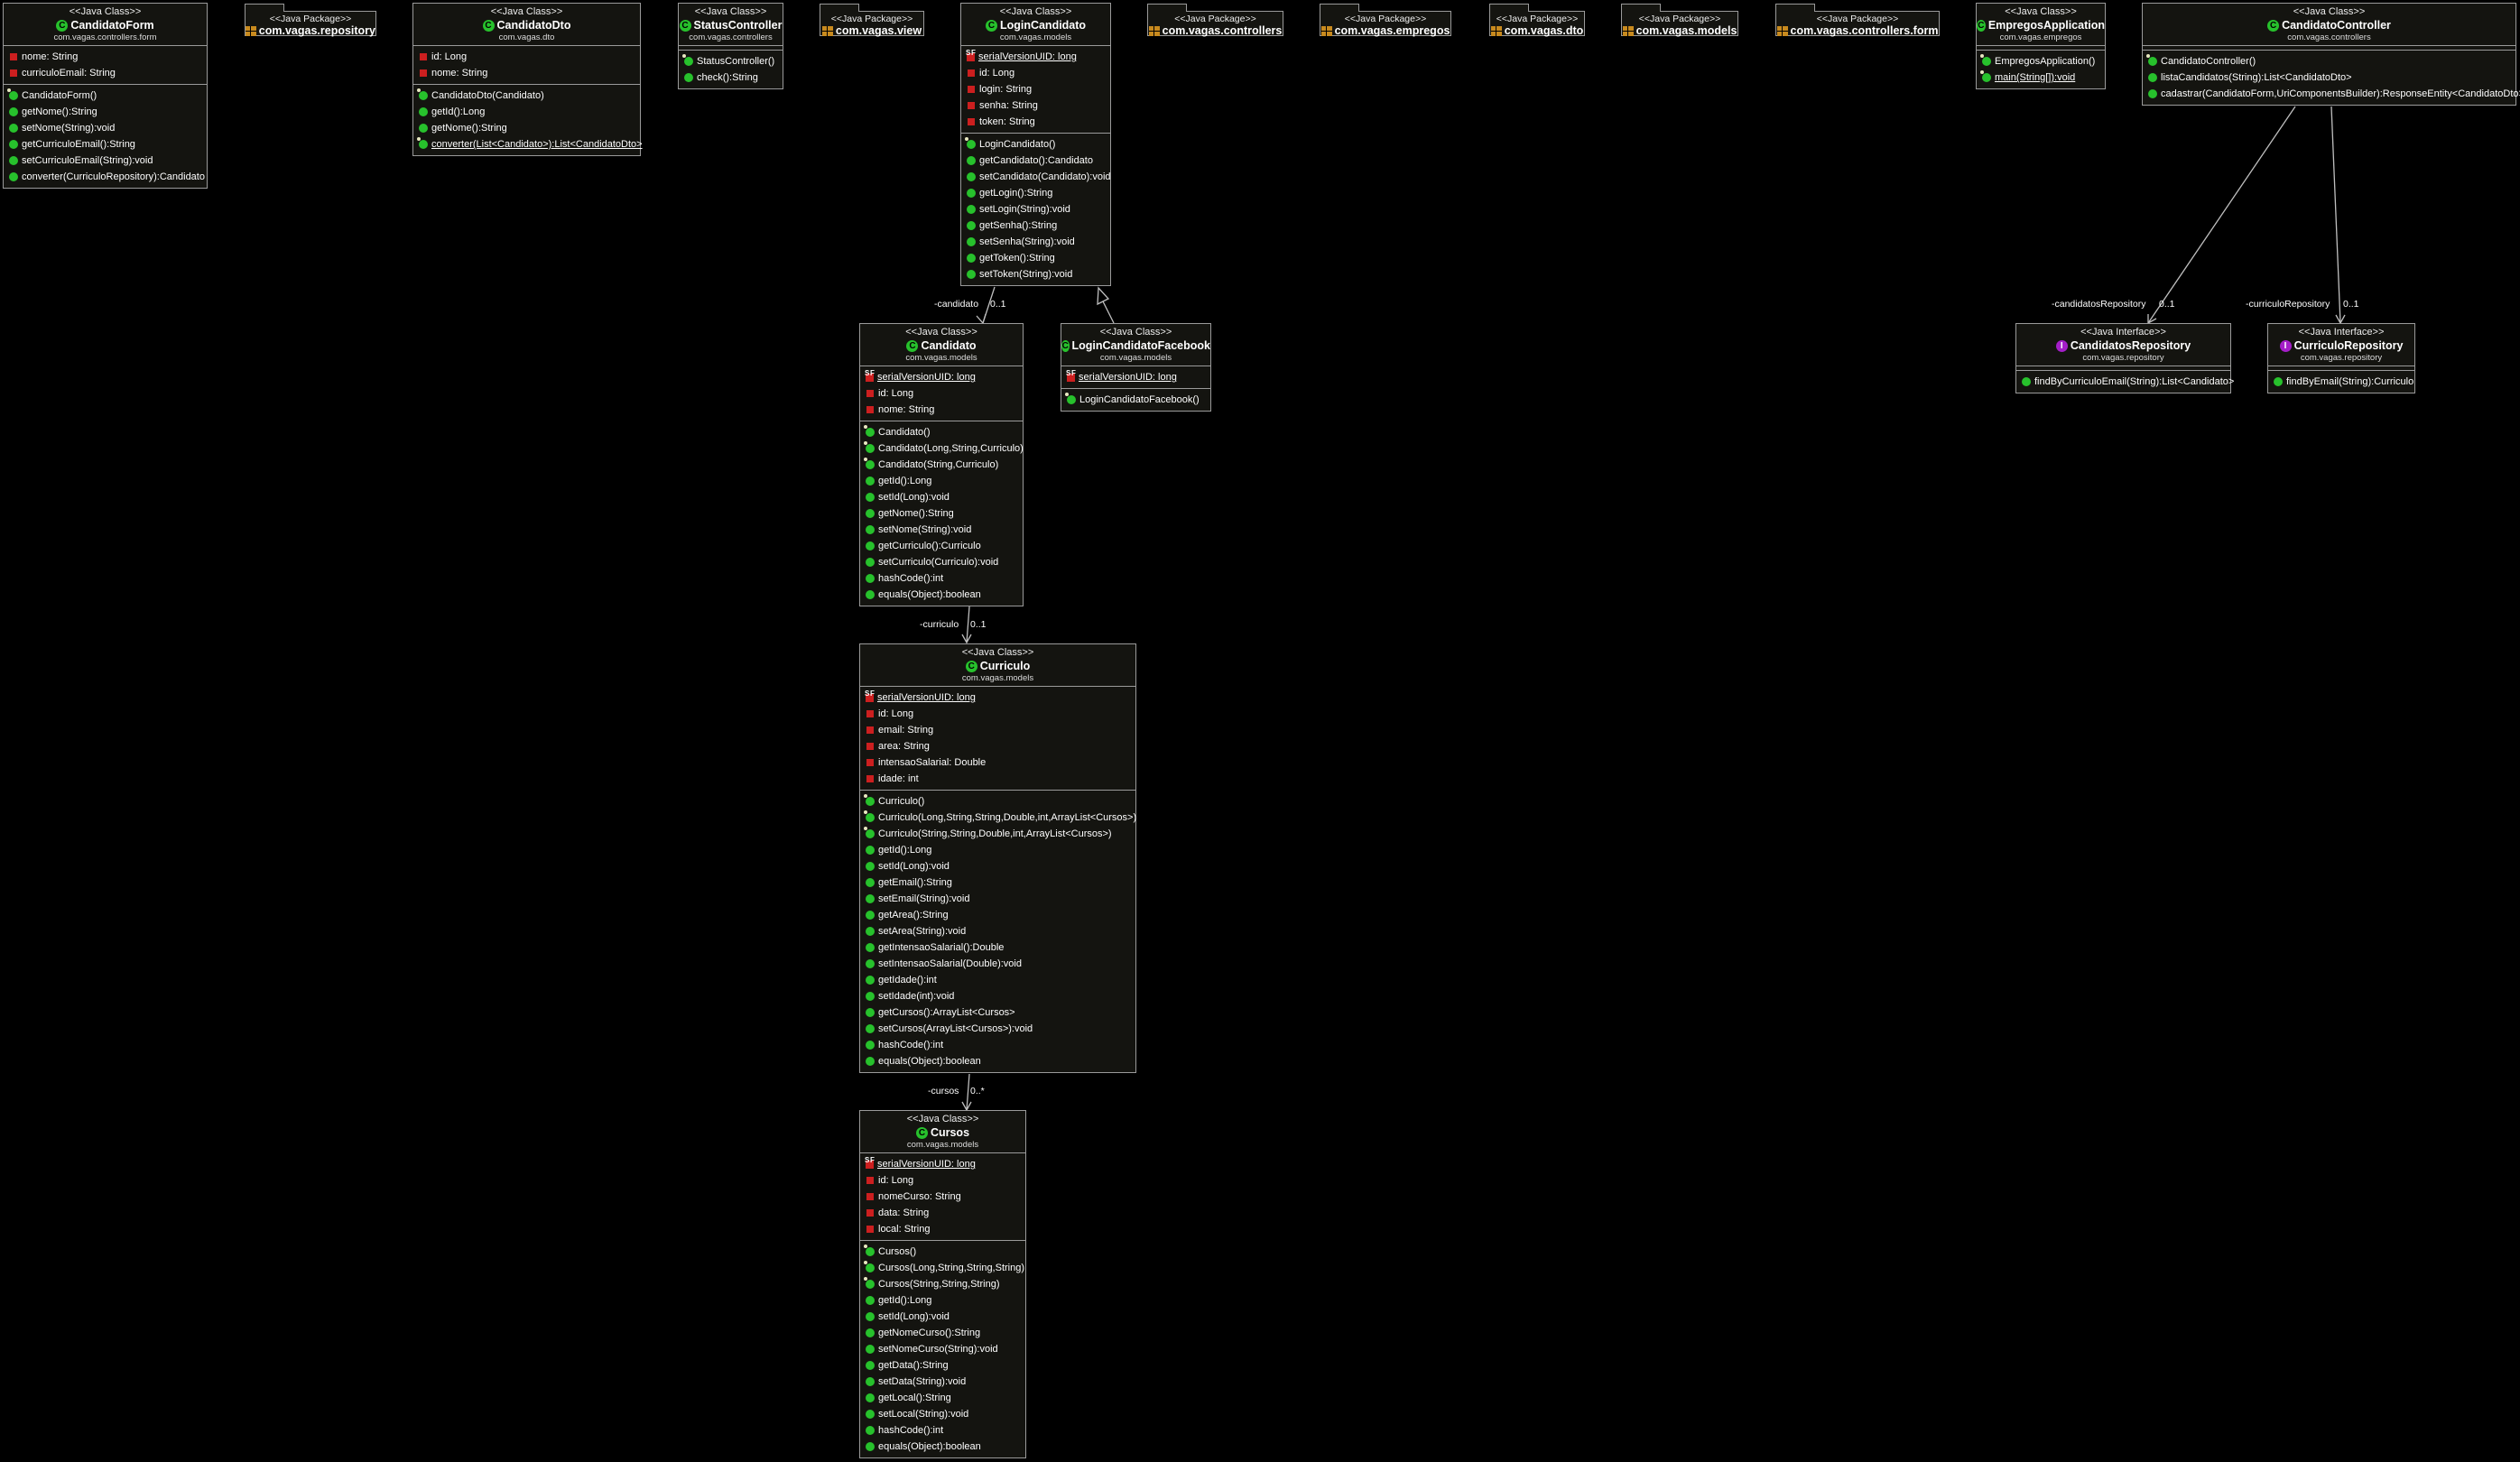 The image size is (2520, 1462). I want to click on method-row: getNomeCurso():String, so click(942, 1333).